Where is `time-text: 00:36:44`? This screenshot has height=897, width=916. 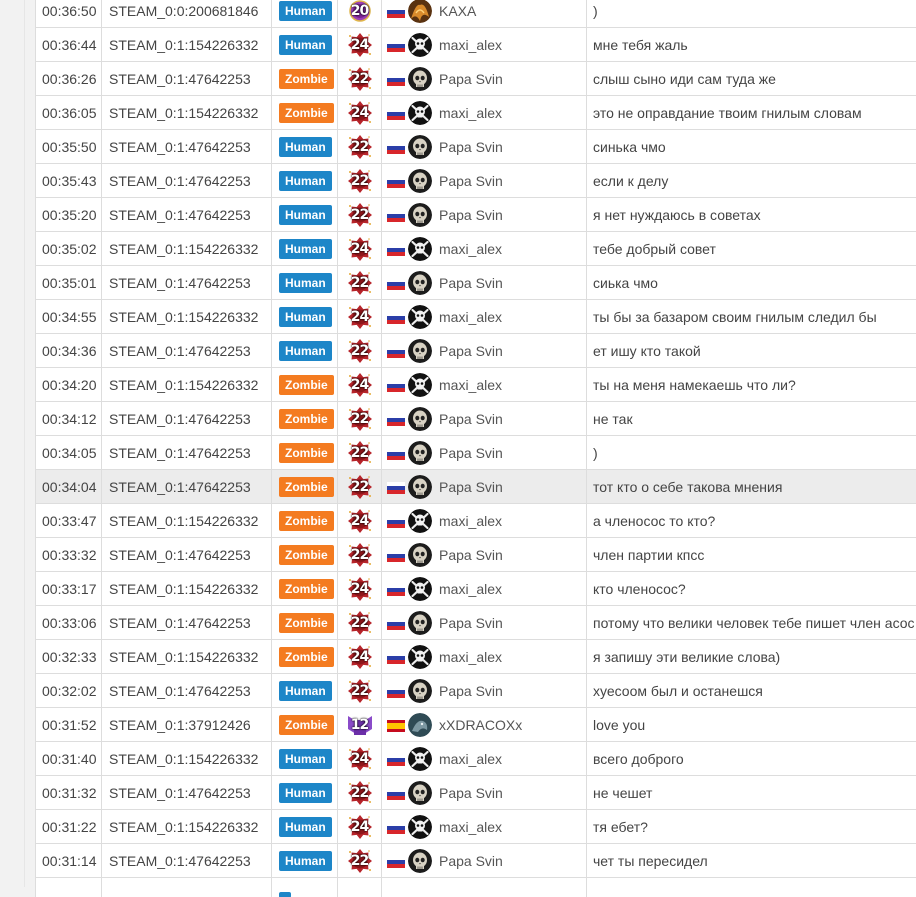 time-text: 00:36:44 is located at coordinates (69, 45).